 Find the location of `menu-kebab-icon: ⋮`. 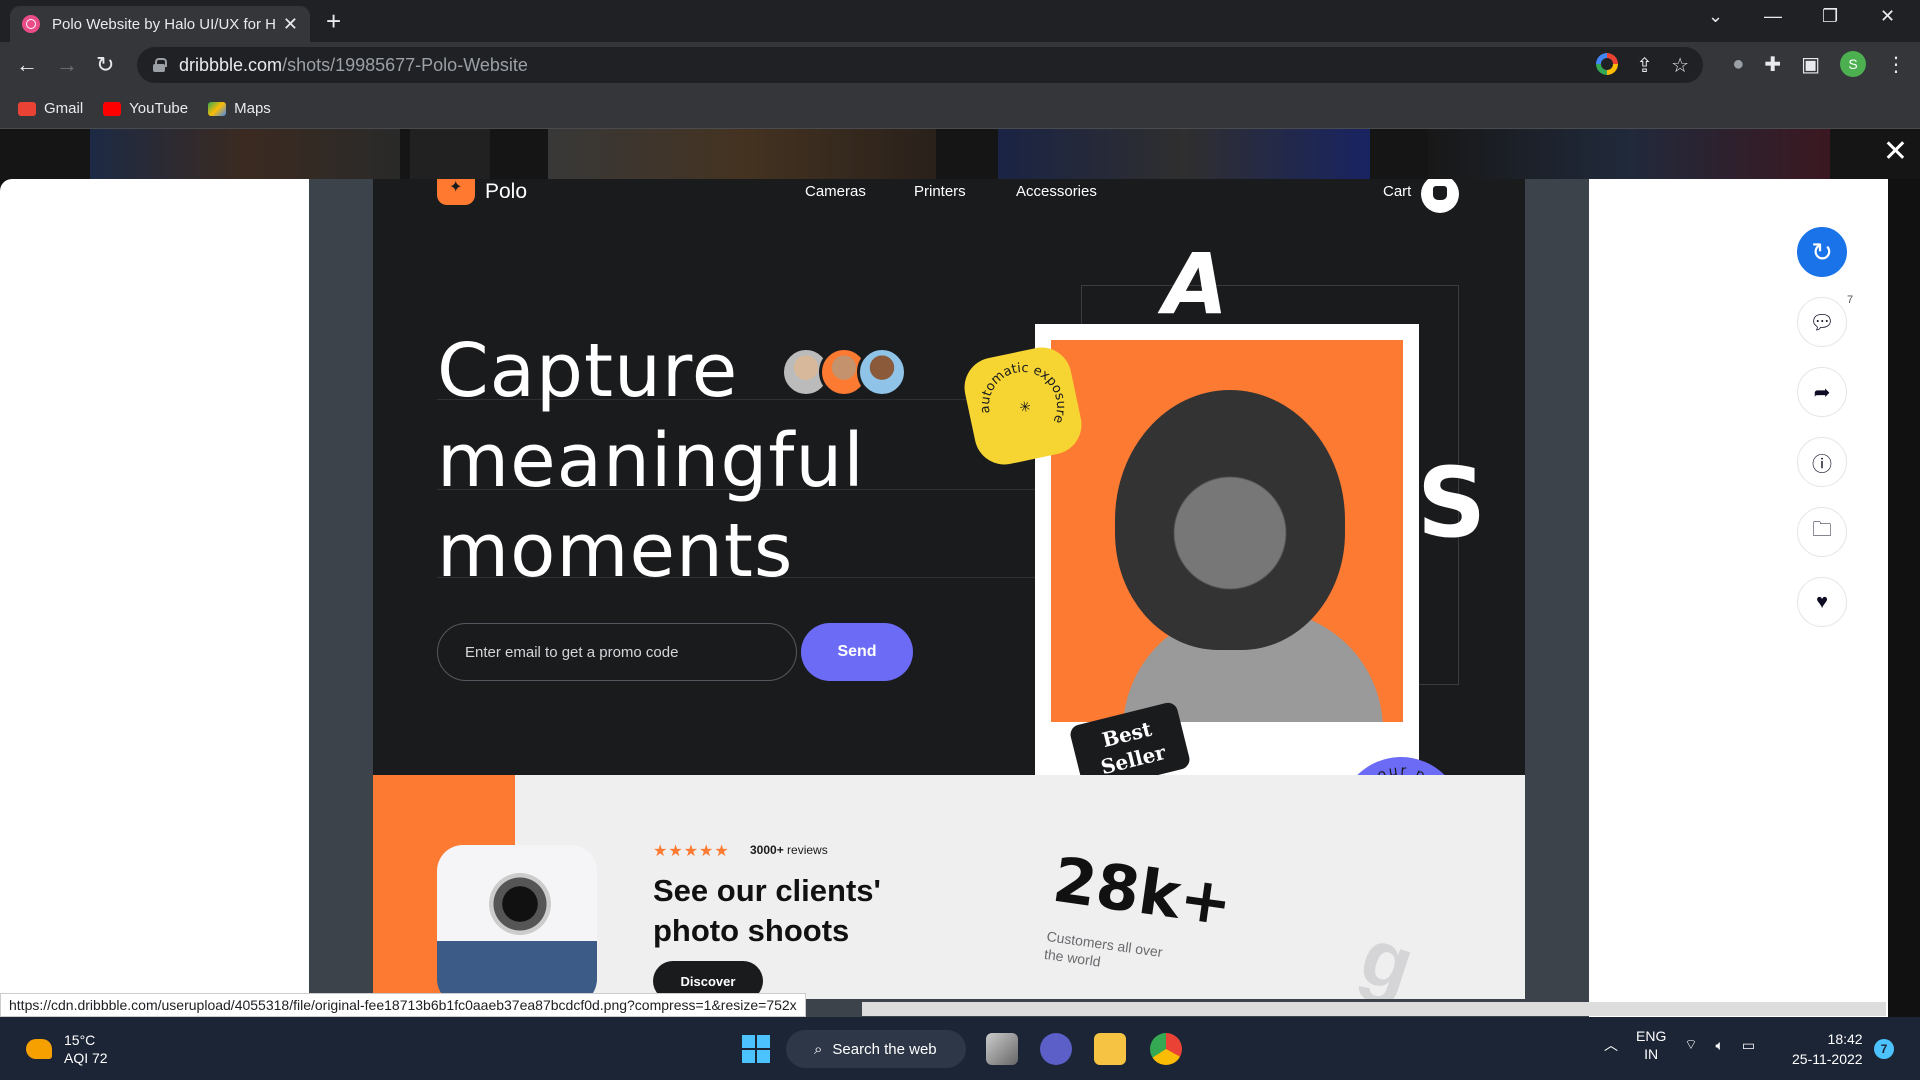

menu-kebab-icon: ⋮ is located at coordinates (1896, 64).